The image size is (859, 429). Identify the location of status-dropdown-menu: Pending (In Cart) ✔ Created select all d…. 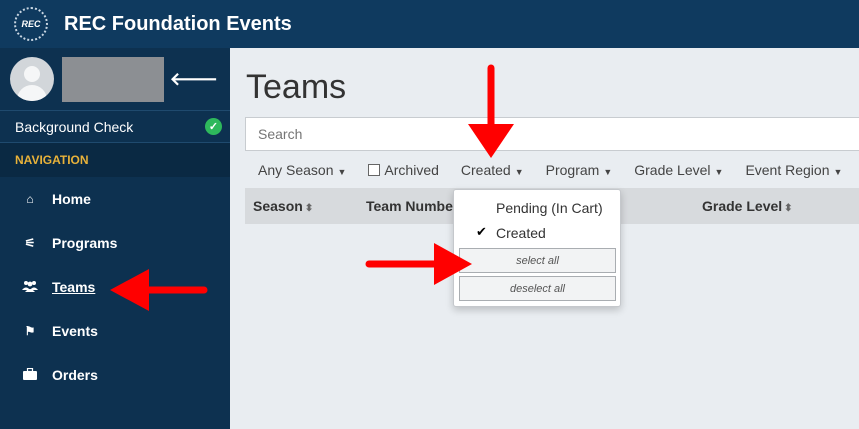
(537, 248).